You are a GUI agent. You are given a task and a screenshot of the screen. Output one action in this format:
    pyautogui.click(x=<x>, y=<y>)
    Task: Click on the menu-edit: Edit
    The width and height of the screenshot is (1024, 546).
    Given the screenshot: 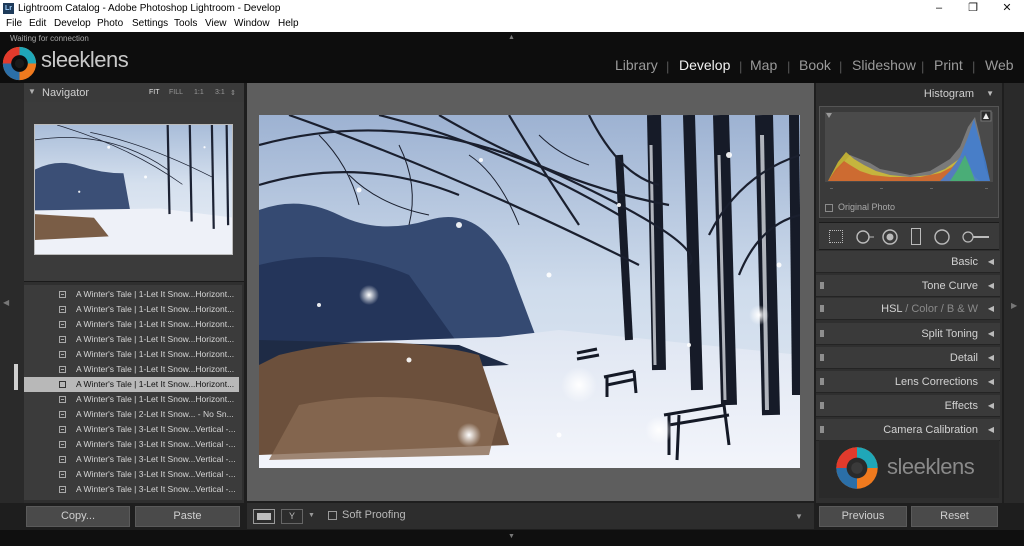 What is the action you would take?
    pyautogui.click(x=37, y=23)
    